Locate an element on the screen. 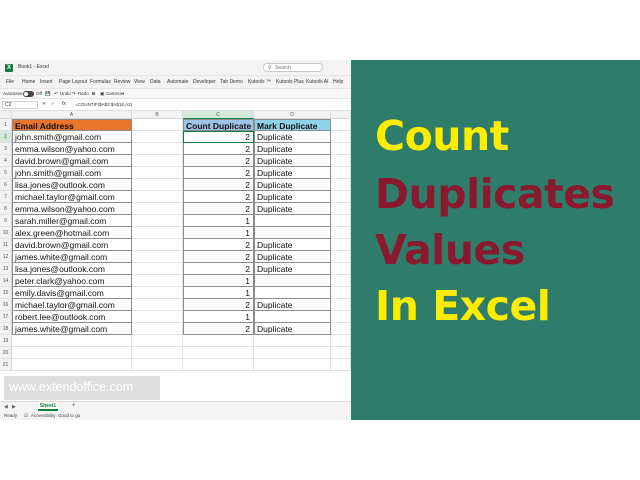  column-header-b: B is located at coordinates (157, 115).